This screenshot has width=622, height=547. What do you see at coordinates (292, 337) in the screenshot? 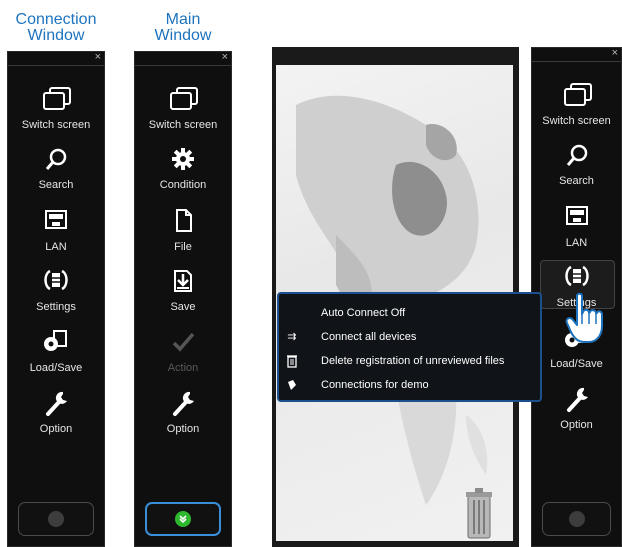
I see `connect-all-icon: ⇉` at bounding box center [292, 337].